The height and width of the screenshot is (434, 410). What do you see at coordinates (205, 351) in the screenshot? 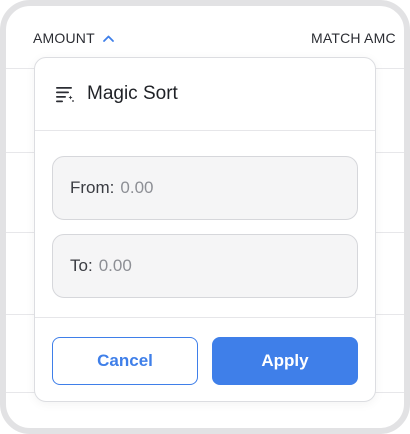
I see `popover-actions: Cancel Apply` at bounding box center [205, 351].